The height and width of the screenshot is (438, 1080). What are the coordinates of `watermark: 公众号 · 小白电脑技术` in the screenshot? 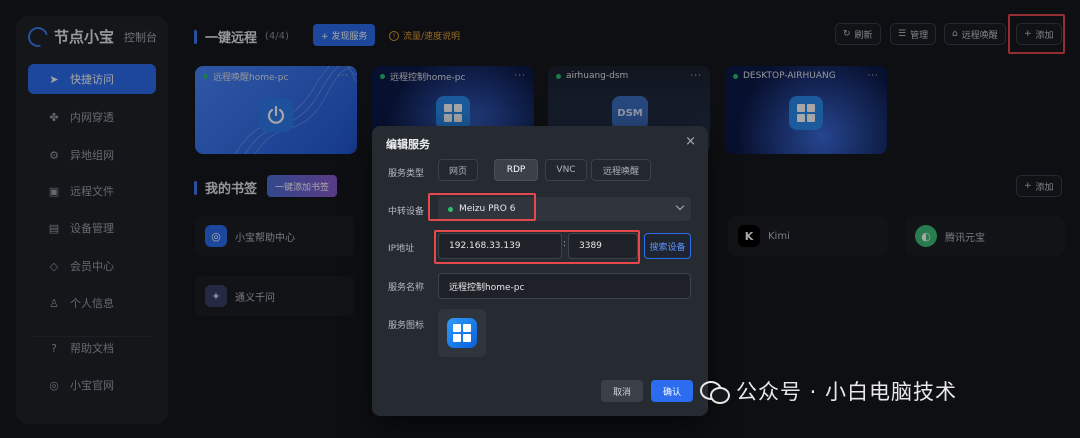 It's located at (828, 391).